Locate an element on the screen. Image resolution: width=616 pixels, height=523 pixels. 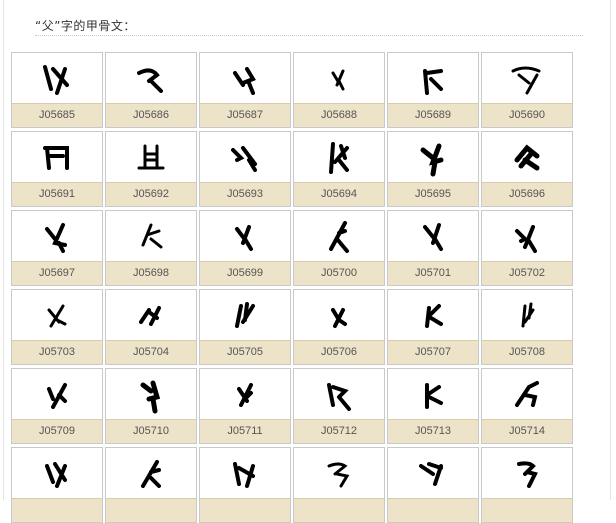
glyph-code: J05701 is located at coordinates (433, 273).